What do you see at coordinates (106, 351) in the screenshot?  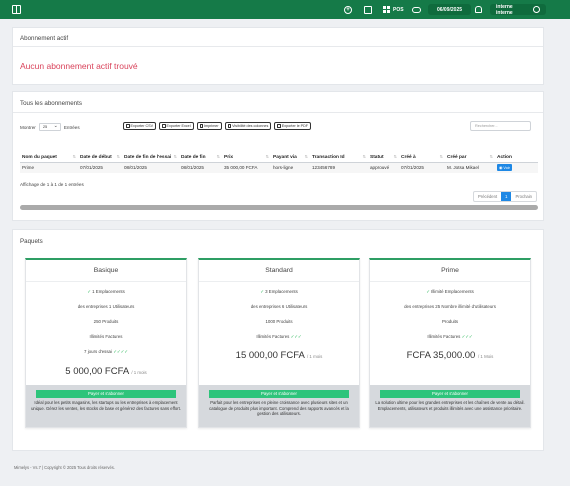 I see `package-feature: 7 jours d'essai ✓✓✓✓` at bounding box center [106, 351].